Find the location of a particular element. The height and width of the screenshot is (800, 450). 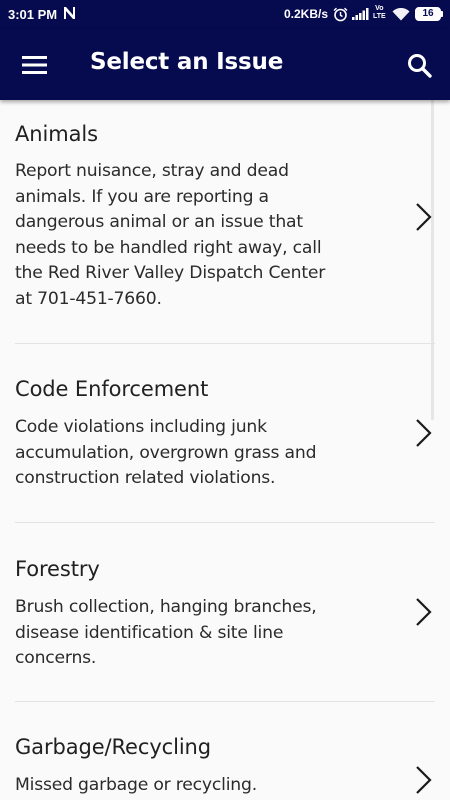

volte-indicator: Vo LTE is located at coordinates (379, 13).